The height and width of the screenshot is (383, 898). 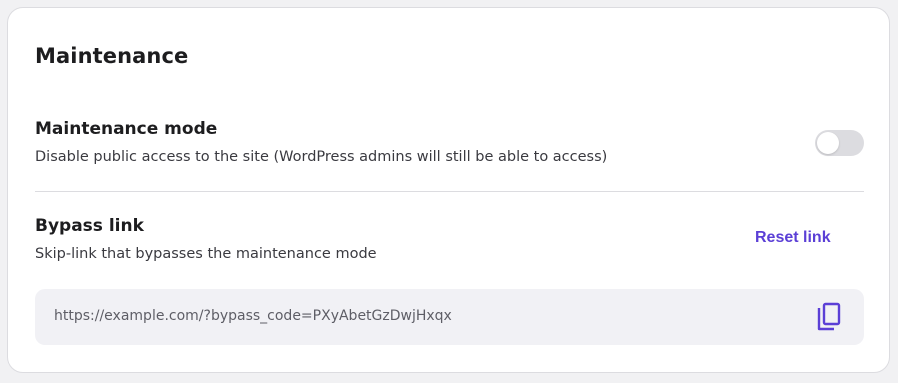 I want to click on divider, so click(x=449, y=191).